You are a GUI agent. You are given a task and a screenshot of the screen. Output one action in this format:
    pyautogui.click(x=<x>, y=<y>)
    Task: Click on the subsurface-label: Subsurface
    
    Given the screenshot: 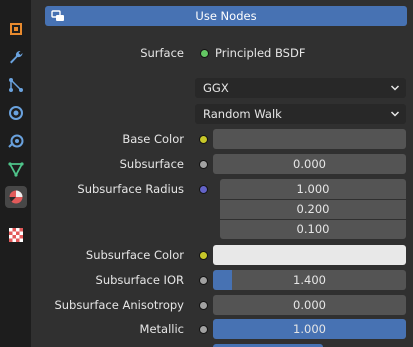 What is the action you would take?
    pyautogui.click(x=151, y=164)
    